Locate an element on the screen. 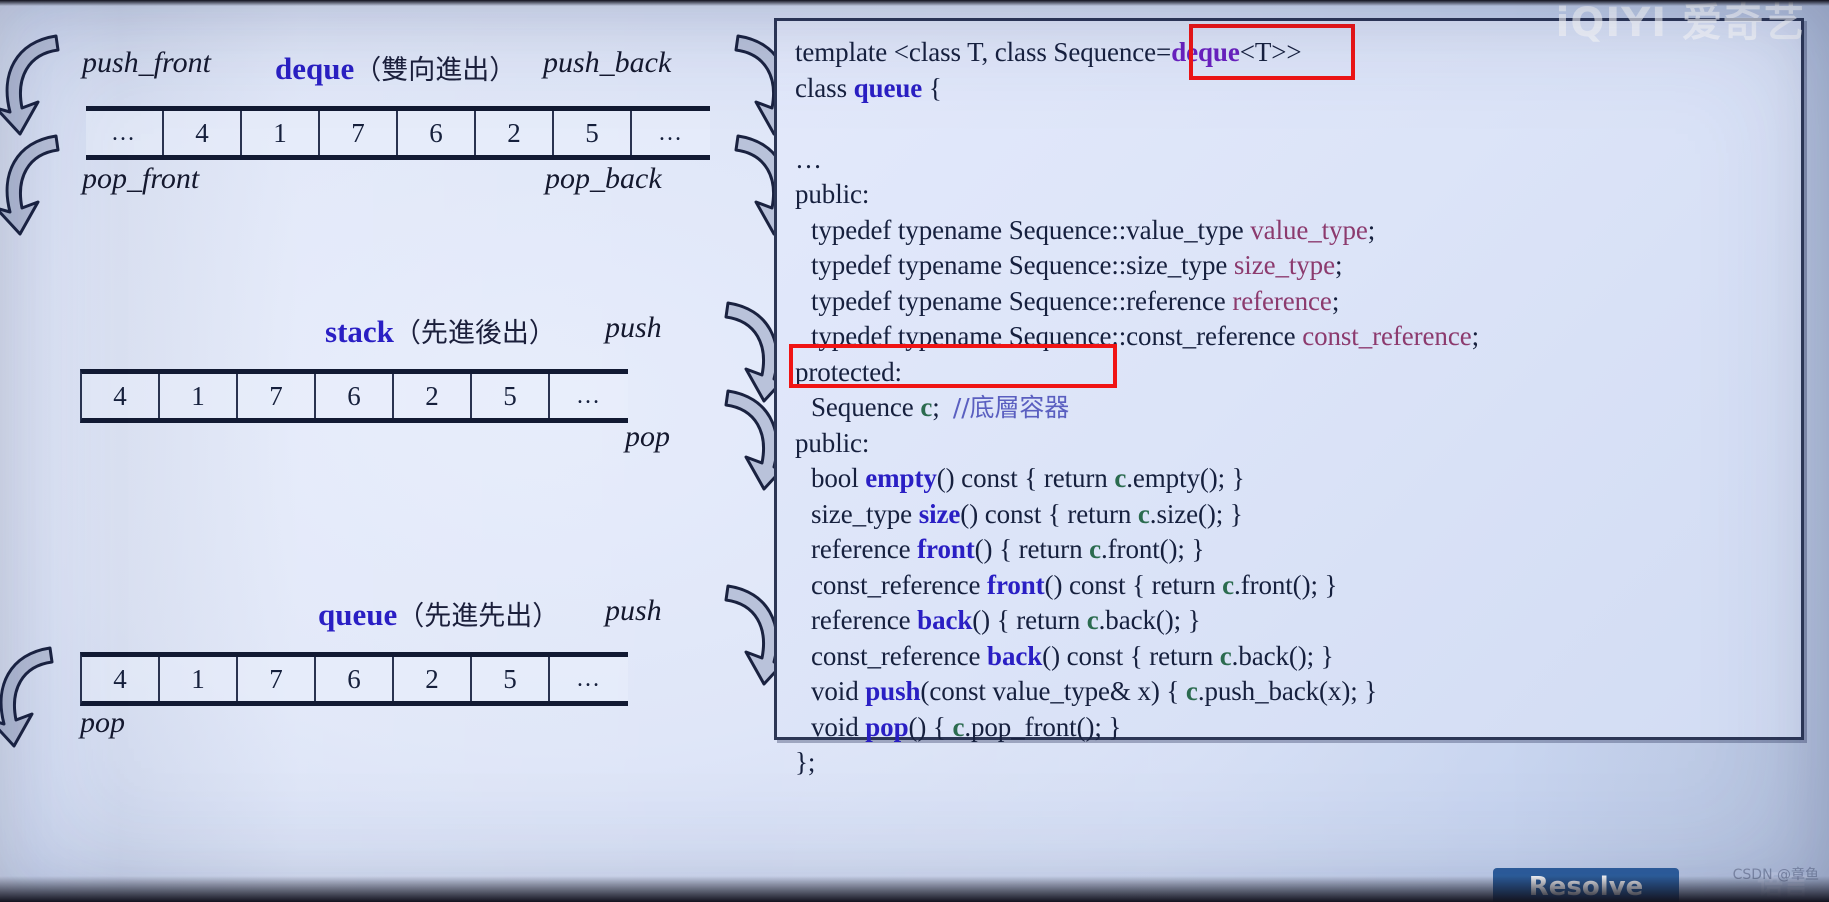 Image resolution: width=1829 pixels, height=902 pixels. queue-cell: 5 is located at coordinates (511, 679).